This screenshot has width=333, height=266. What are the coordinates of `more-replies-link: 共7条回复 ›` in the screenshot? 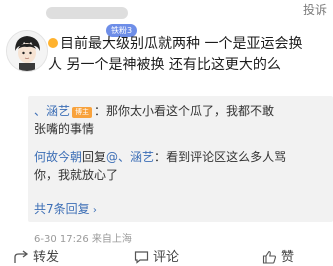 It's located at (65, 208).